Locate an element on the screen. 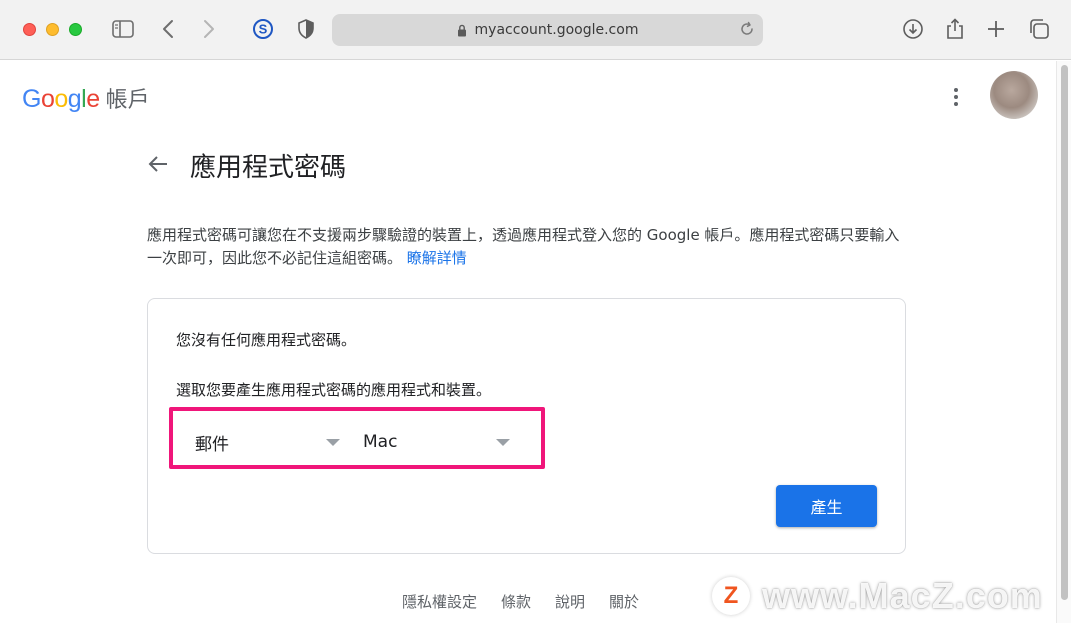 Image resolution: width=1071 pixels, height=623 pixels. select-highlight-box: 郵件 Mac is located at coordinates (357, 438).